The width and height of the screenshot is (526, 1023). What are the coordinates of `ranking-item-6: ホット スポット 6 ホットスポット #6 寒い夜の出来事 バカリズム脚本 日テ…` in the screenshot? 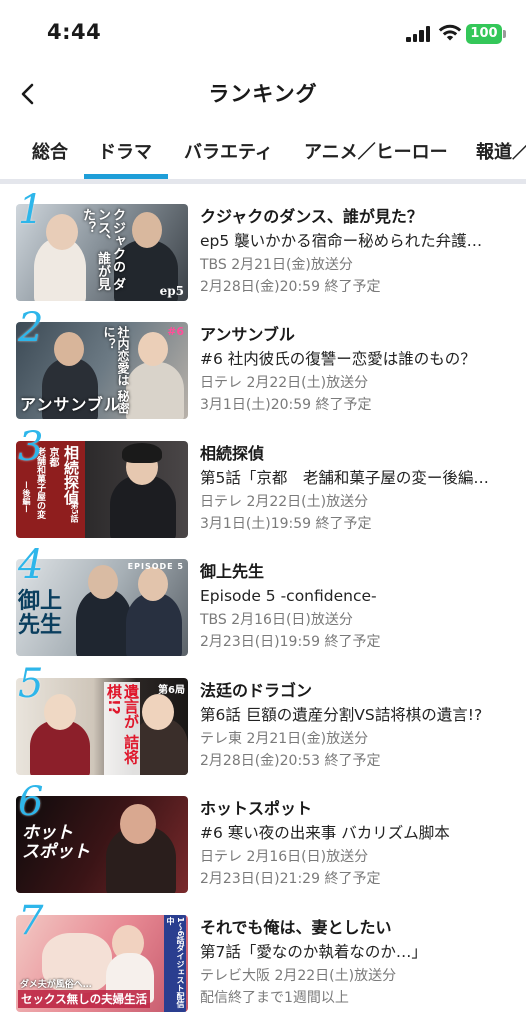 It's located at (263, 835).